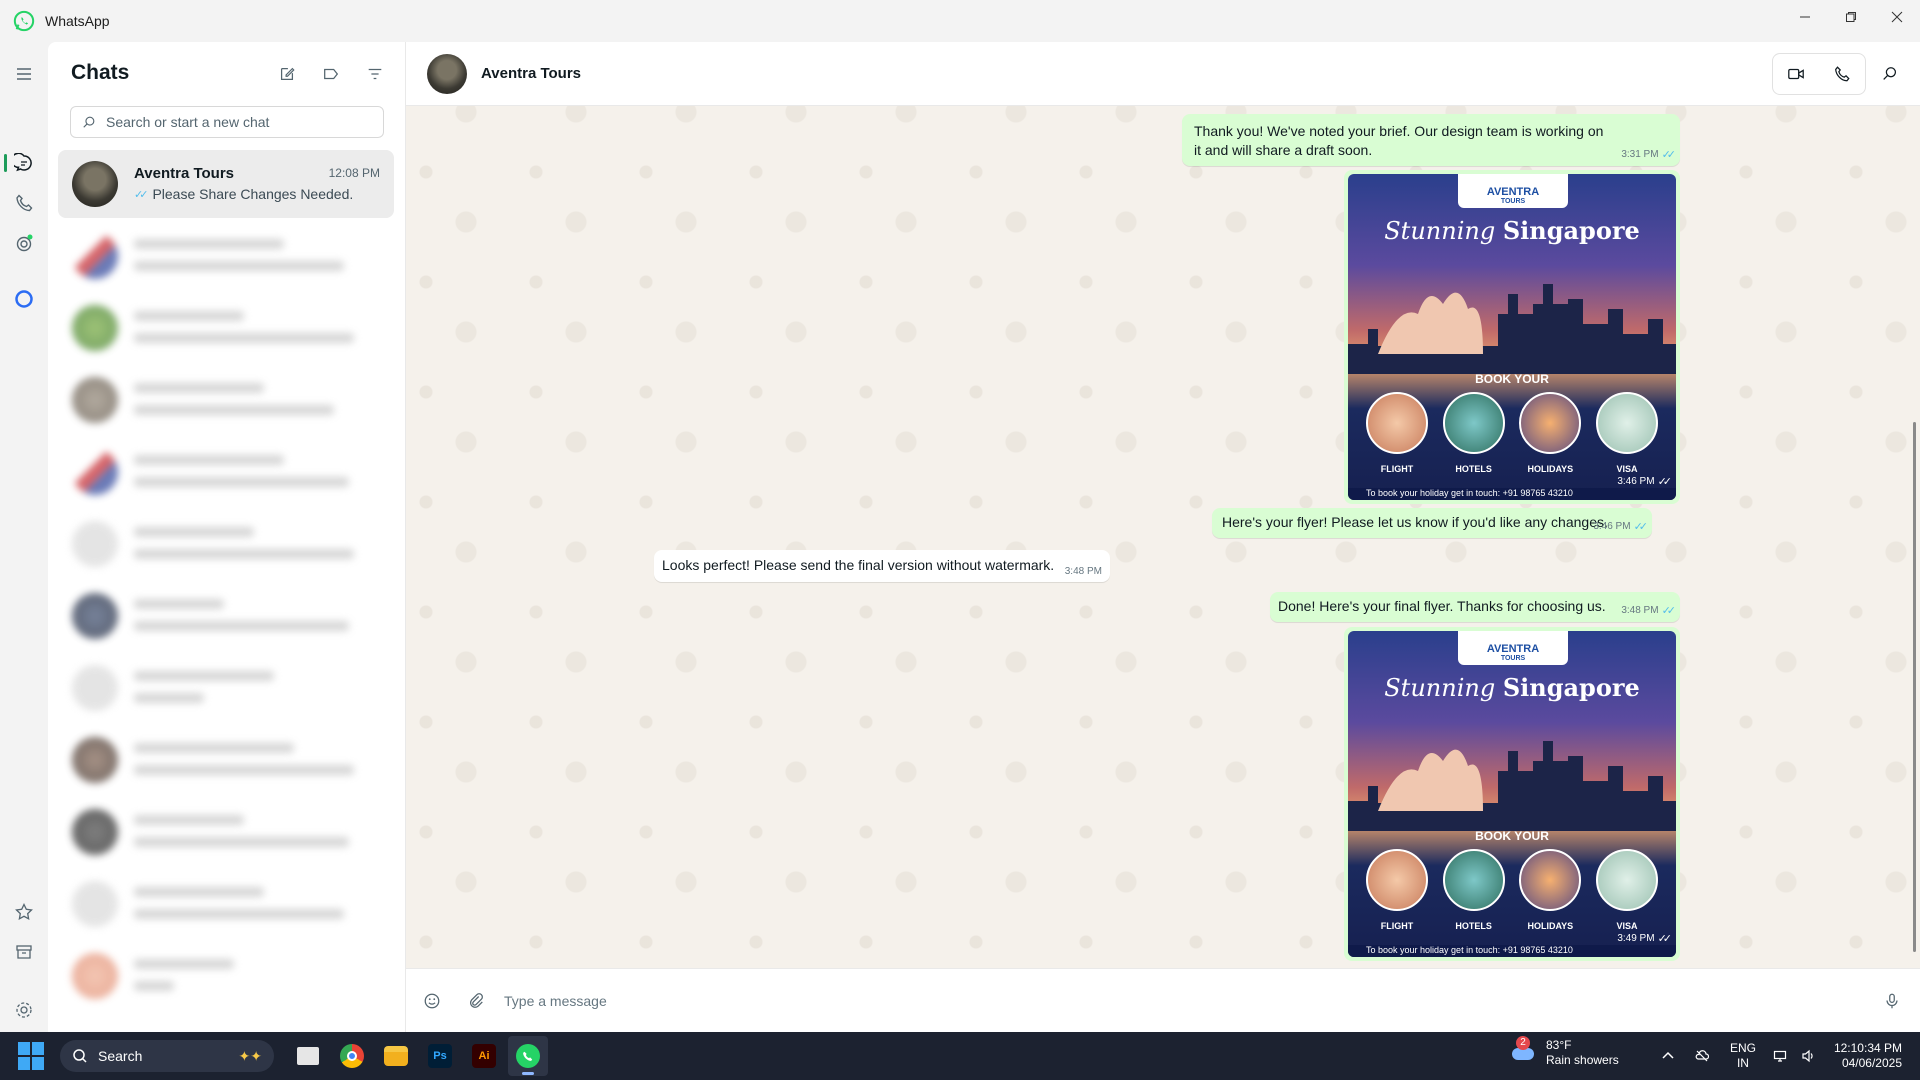  What do you see at coordinates (24, 203) in the screenshot?
I see `nav-calls-button` at bounding box center [24, 203].